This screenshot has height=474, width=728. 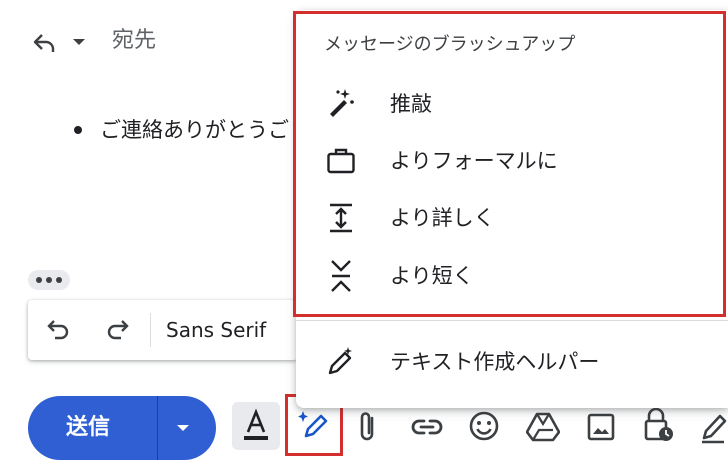 What do you see at coordinates (658, 425) in the screenshot?
I see `lock-clock-icon` at bounding box center [658, 425].